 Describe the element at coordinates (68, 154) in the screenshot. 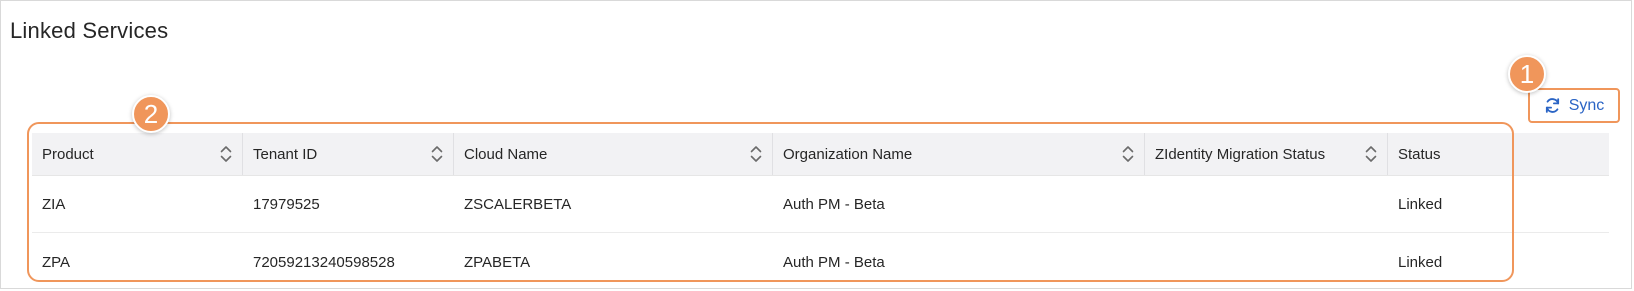

I see `column-header-label: Product` at that location.